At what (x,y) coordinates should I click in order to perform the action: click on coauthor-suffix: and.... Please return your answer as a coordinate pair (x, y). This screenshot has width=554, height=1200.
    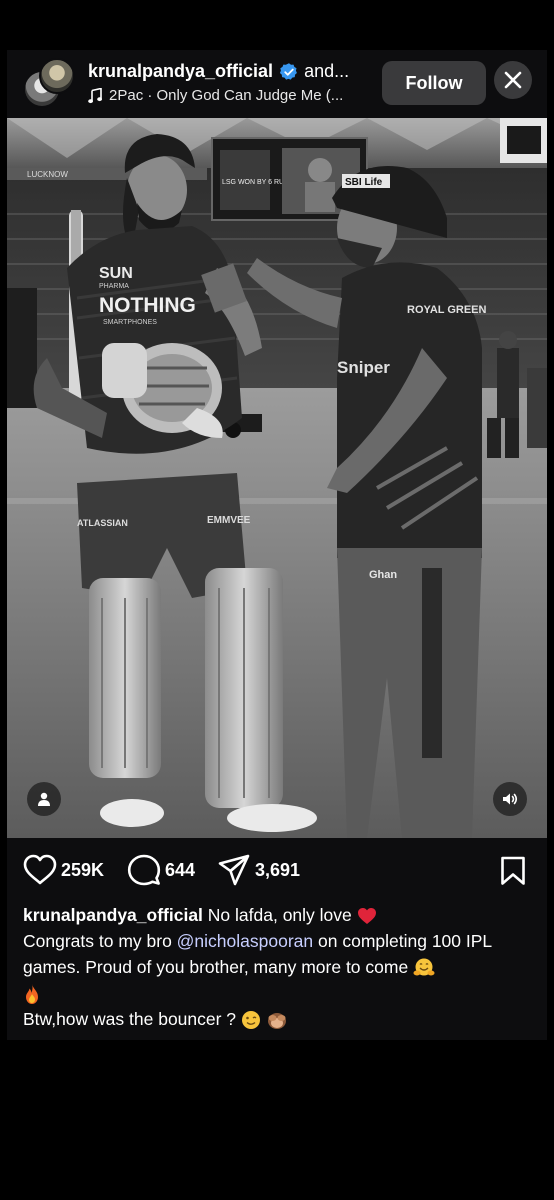
    Looking at the image, I should click on (326, 71).